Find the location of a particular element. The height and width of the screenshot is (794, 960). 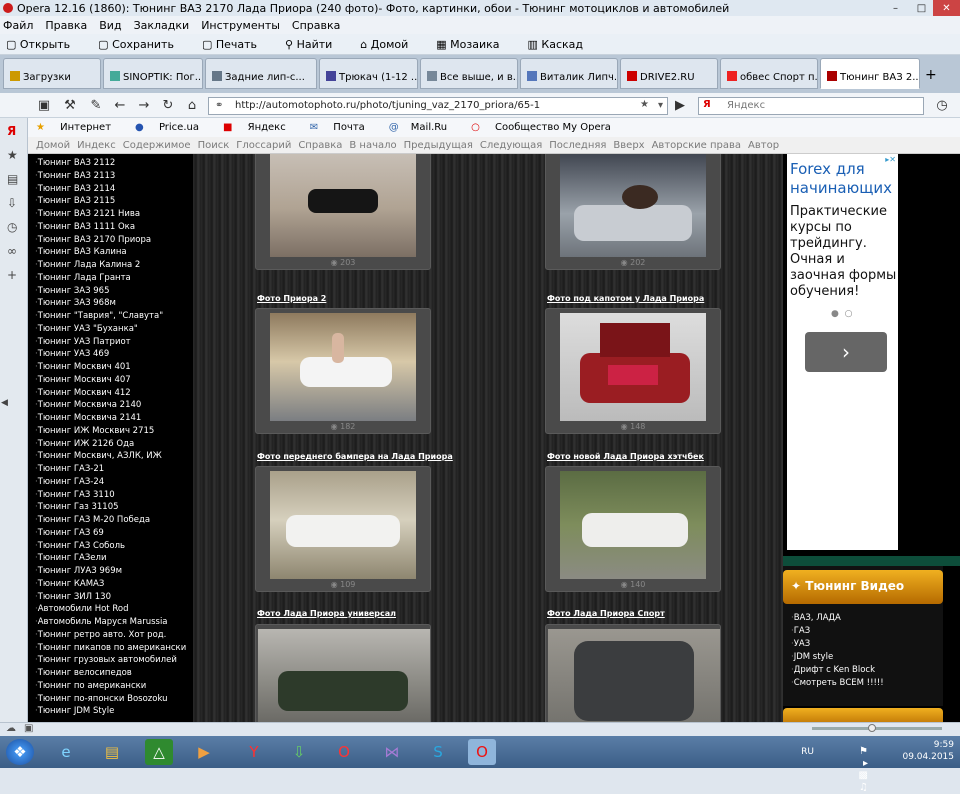

zoom-slider-handle is located at coordinates (872, 728).